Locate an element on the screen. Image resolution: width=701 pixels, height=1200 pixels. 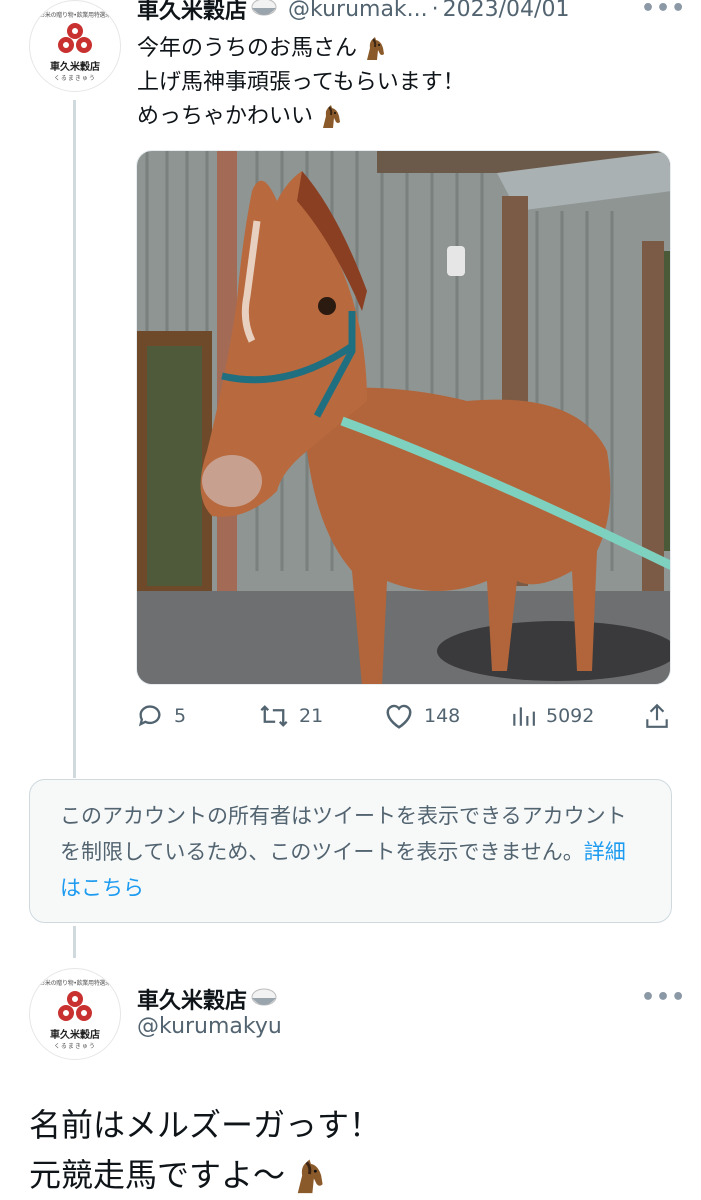
reply-header: 車久米穀店 is located at coordinates (207, 999).